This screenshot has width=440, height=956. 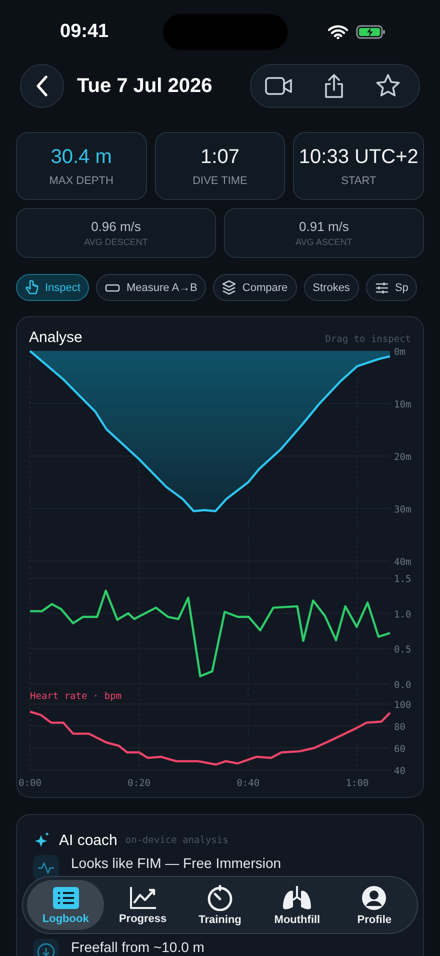 What do you see at coordinates (400, 749) in the screenshot?
I see `heart-rate-tick-label: 60` at bounding box center [400, 749].